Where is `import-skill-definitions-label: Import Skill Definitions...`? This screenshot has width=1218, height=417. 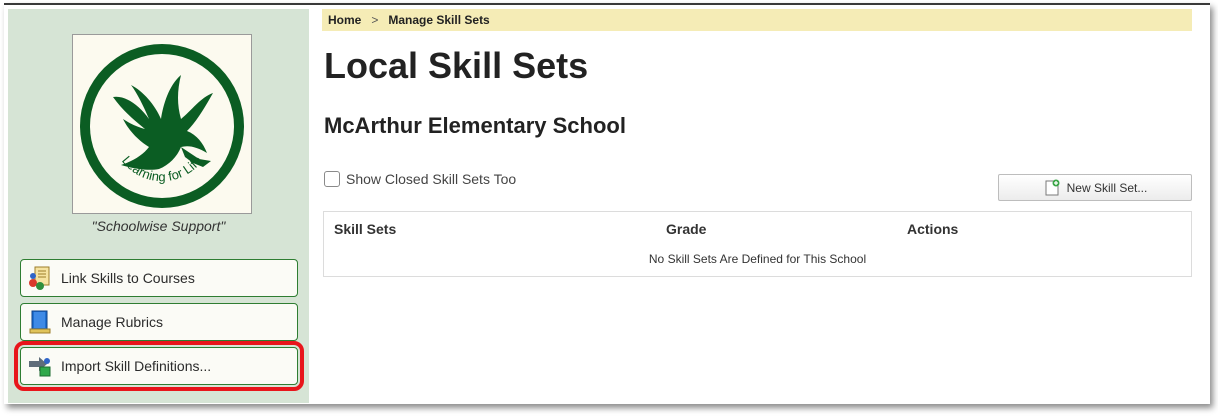 import-skill-definitions-label: Import Skill Definitions... is located at coordinates (136, 366).